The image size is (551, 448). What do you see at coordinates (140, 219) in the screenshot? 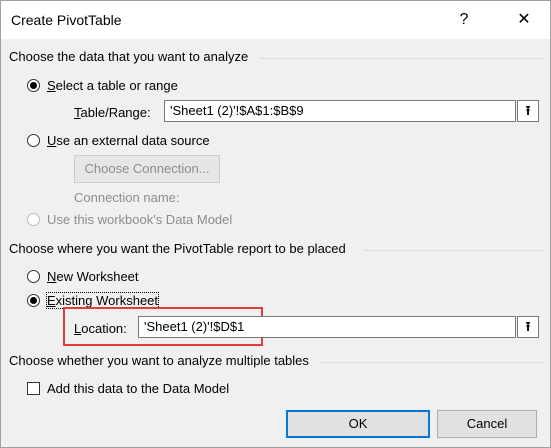
I see `radio-data-model-label: Use this workbook's Data Model` at bounding box center [140, 219].